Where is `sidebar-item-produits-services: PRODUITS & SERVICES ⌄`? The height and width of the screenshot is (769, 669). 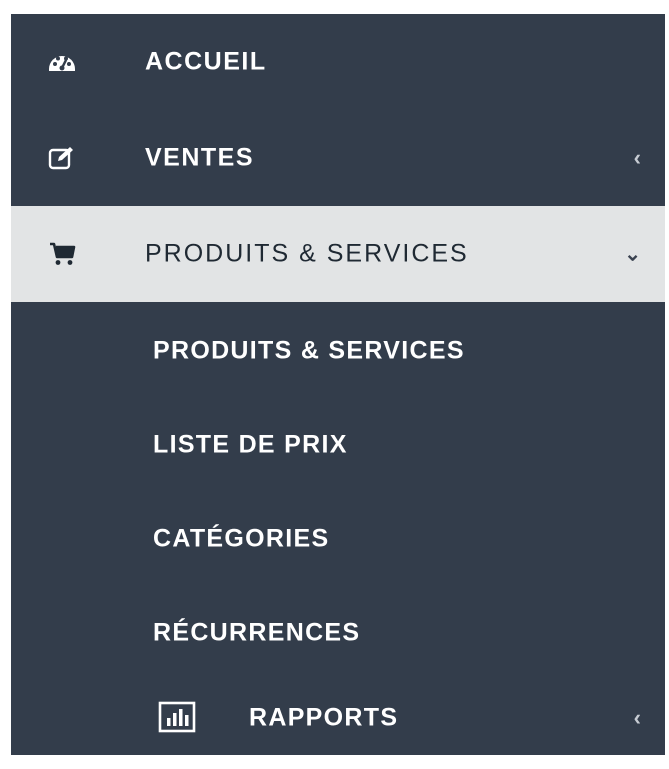 sidebar-item-produits-services: PRODUITS & SERVICES ⌄ is located at coordinates (338, 254).